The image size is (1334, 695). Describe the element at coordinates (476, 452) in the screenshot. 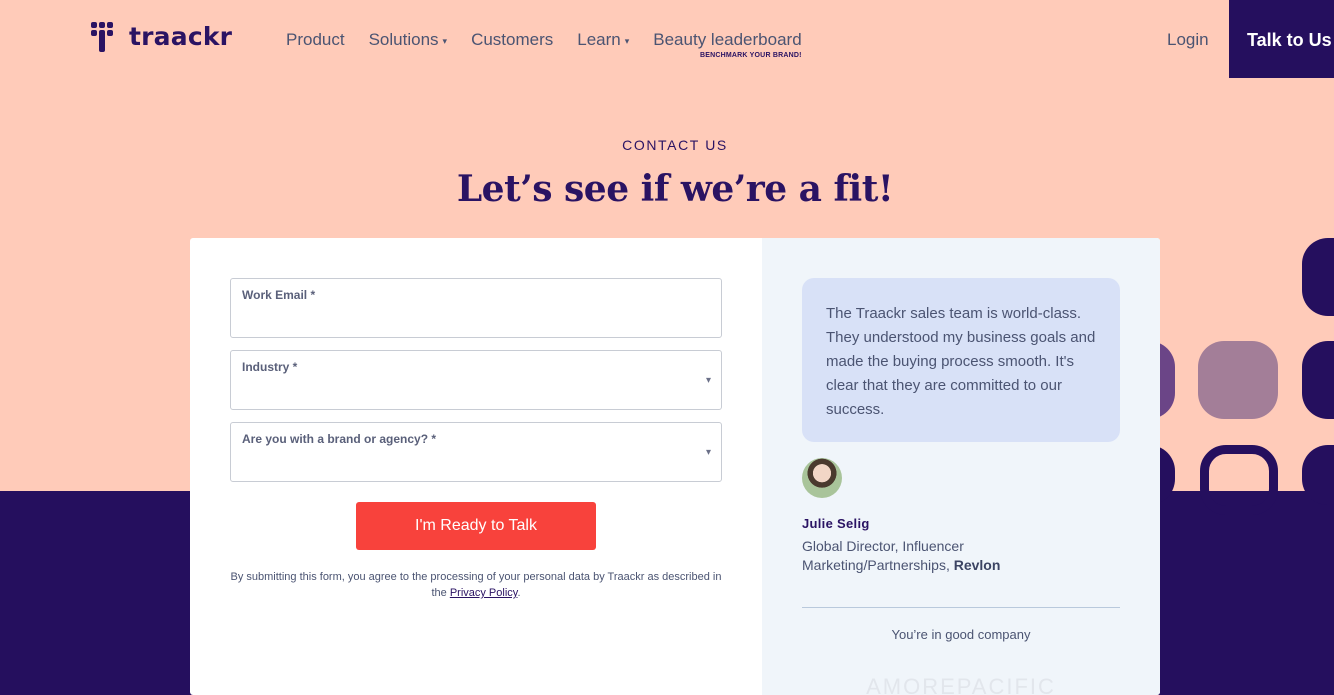

I see `brand-or-agency-select: Are you with a brand or agency? * ▾` at that location.